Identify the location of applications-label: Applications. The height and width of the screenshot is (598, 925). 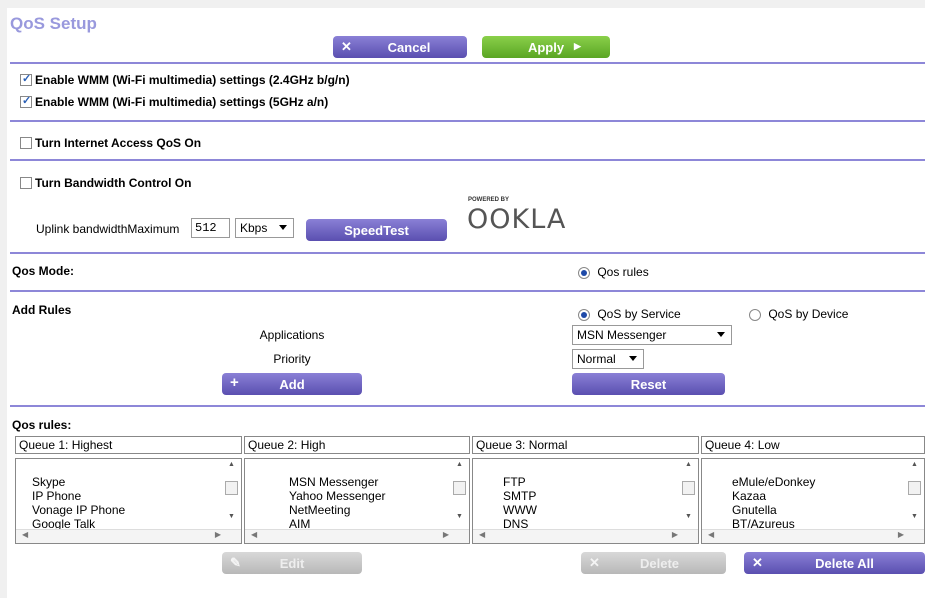
(292, 335).